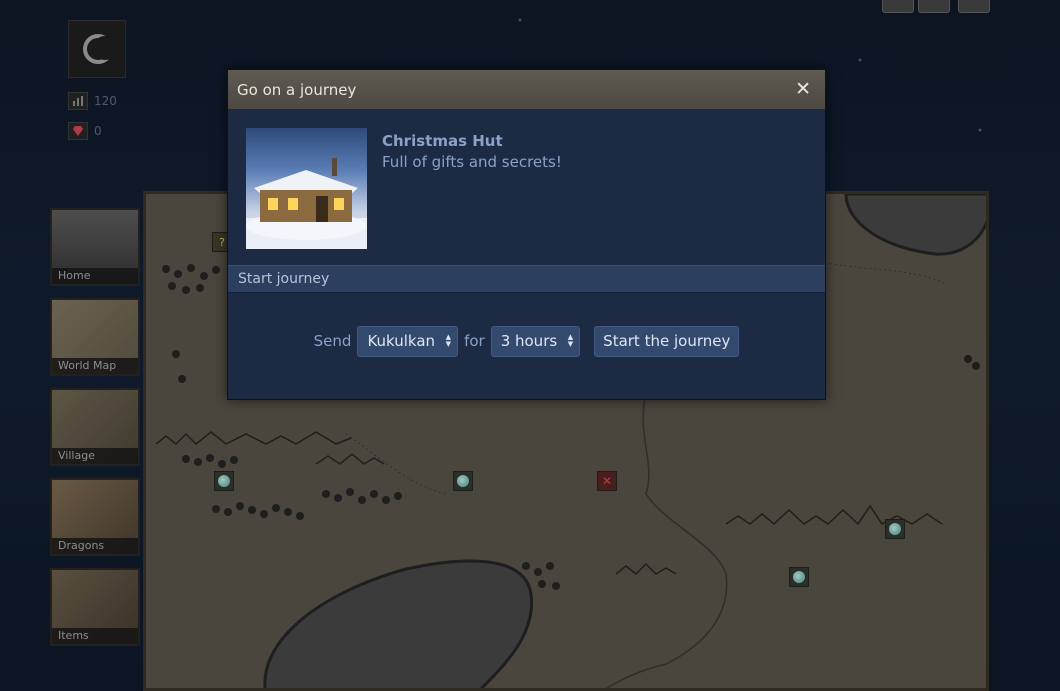  What do you see at coordinates (95, 546) in the screenshot?
I see `nav-item-label: Dragons` at bounding box center [95, 546].